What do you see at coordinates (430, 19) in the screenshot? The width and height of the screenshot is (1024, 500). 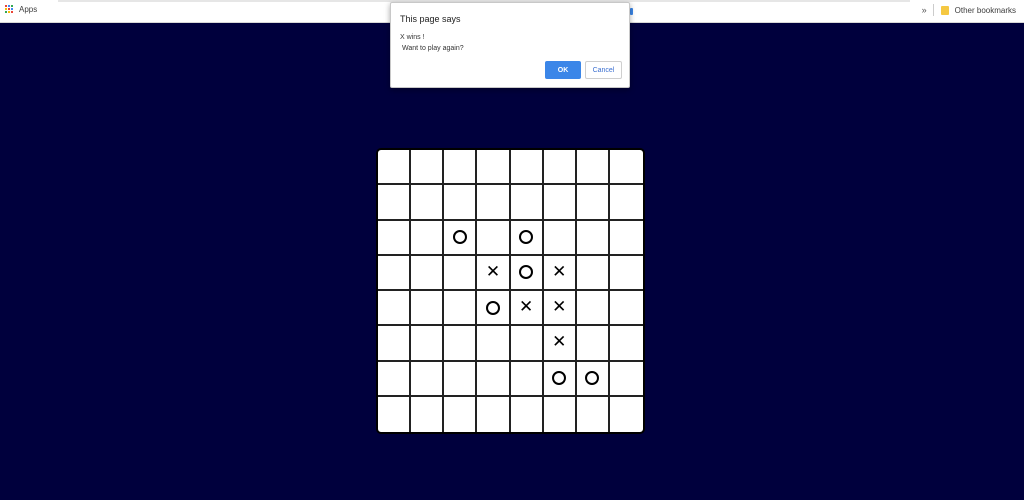 I see `dialog-title: This page says` at bounding box center [430, 19].